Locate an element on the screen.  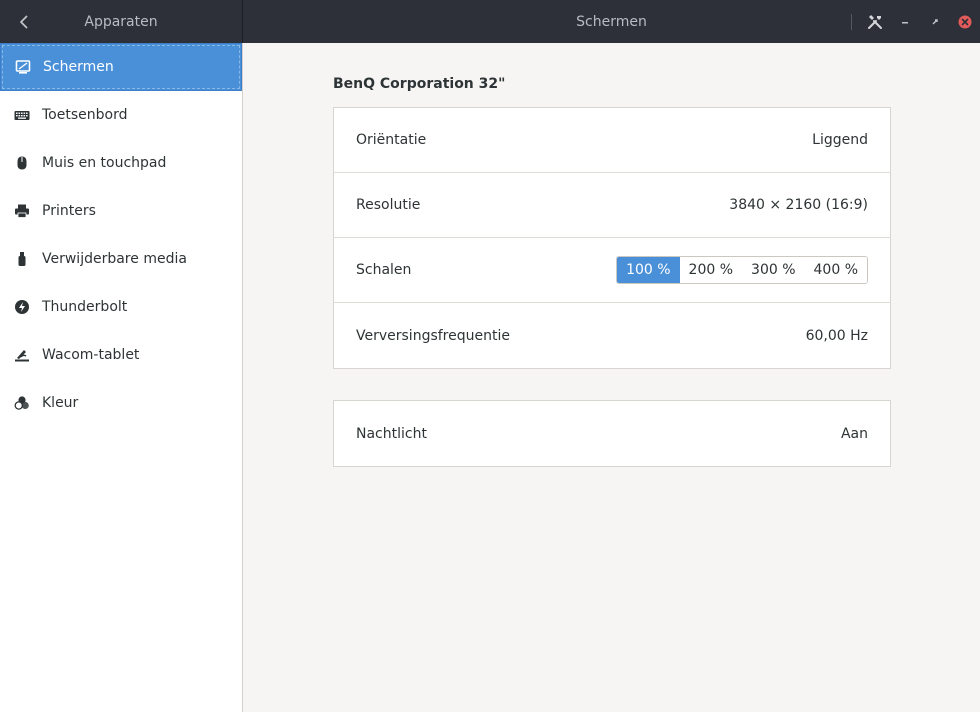
tablet-icon is located at coordinates (22, 355).